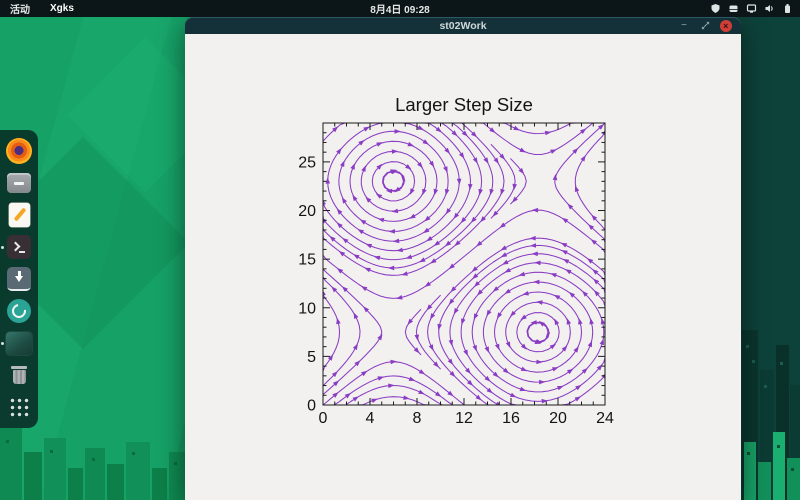 The width and height of the screenshot is (800, 500). What do you see at coordinates (19, 343) in the screenshot?
I see `xgks-window-icon` at bounding box center [19, 343].